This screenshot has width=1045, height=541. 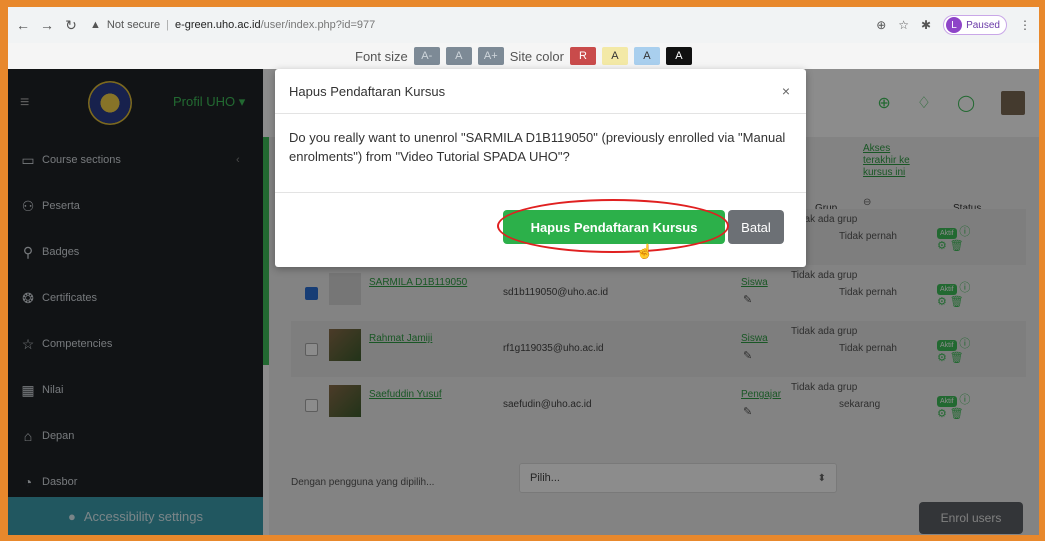 I want to click on site-color-label: Site color, so click(x=536, y=56).